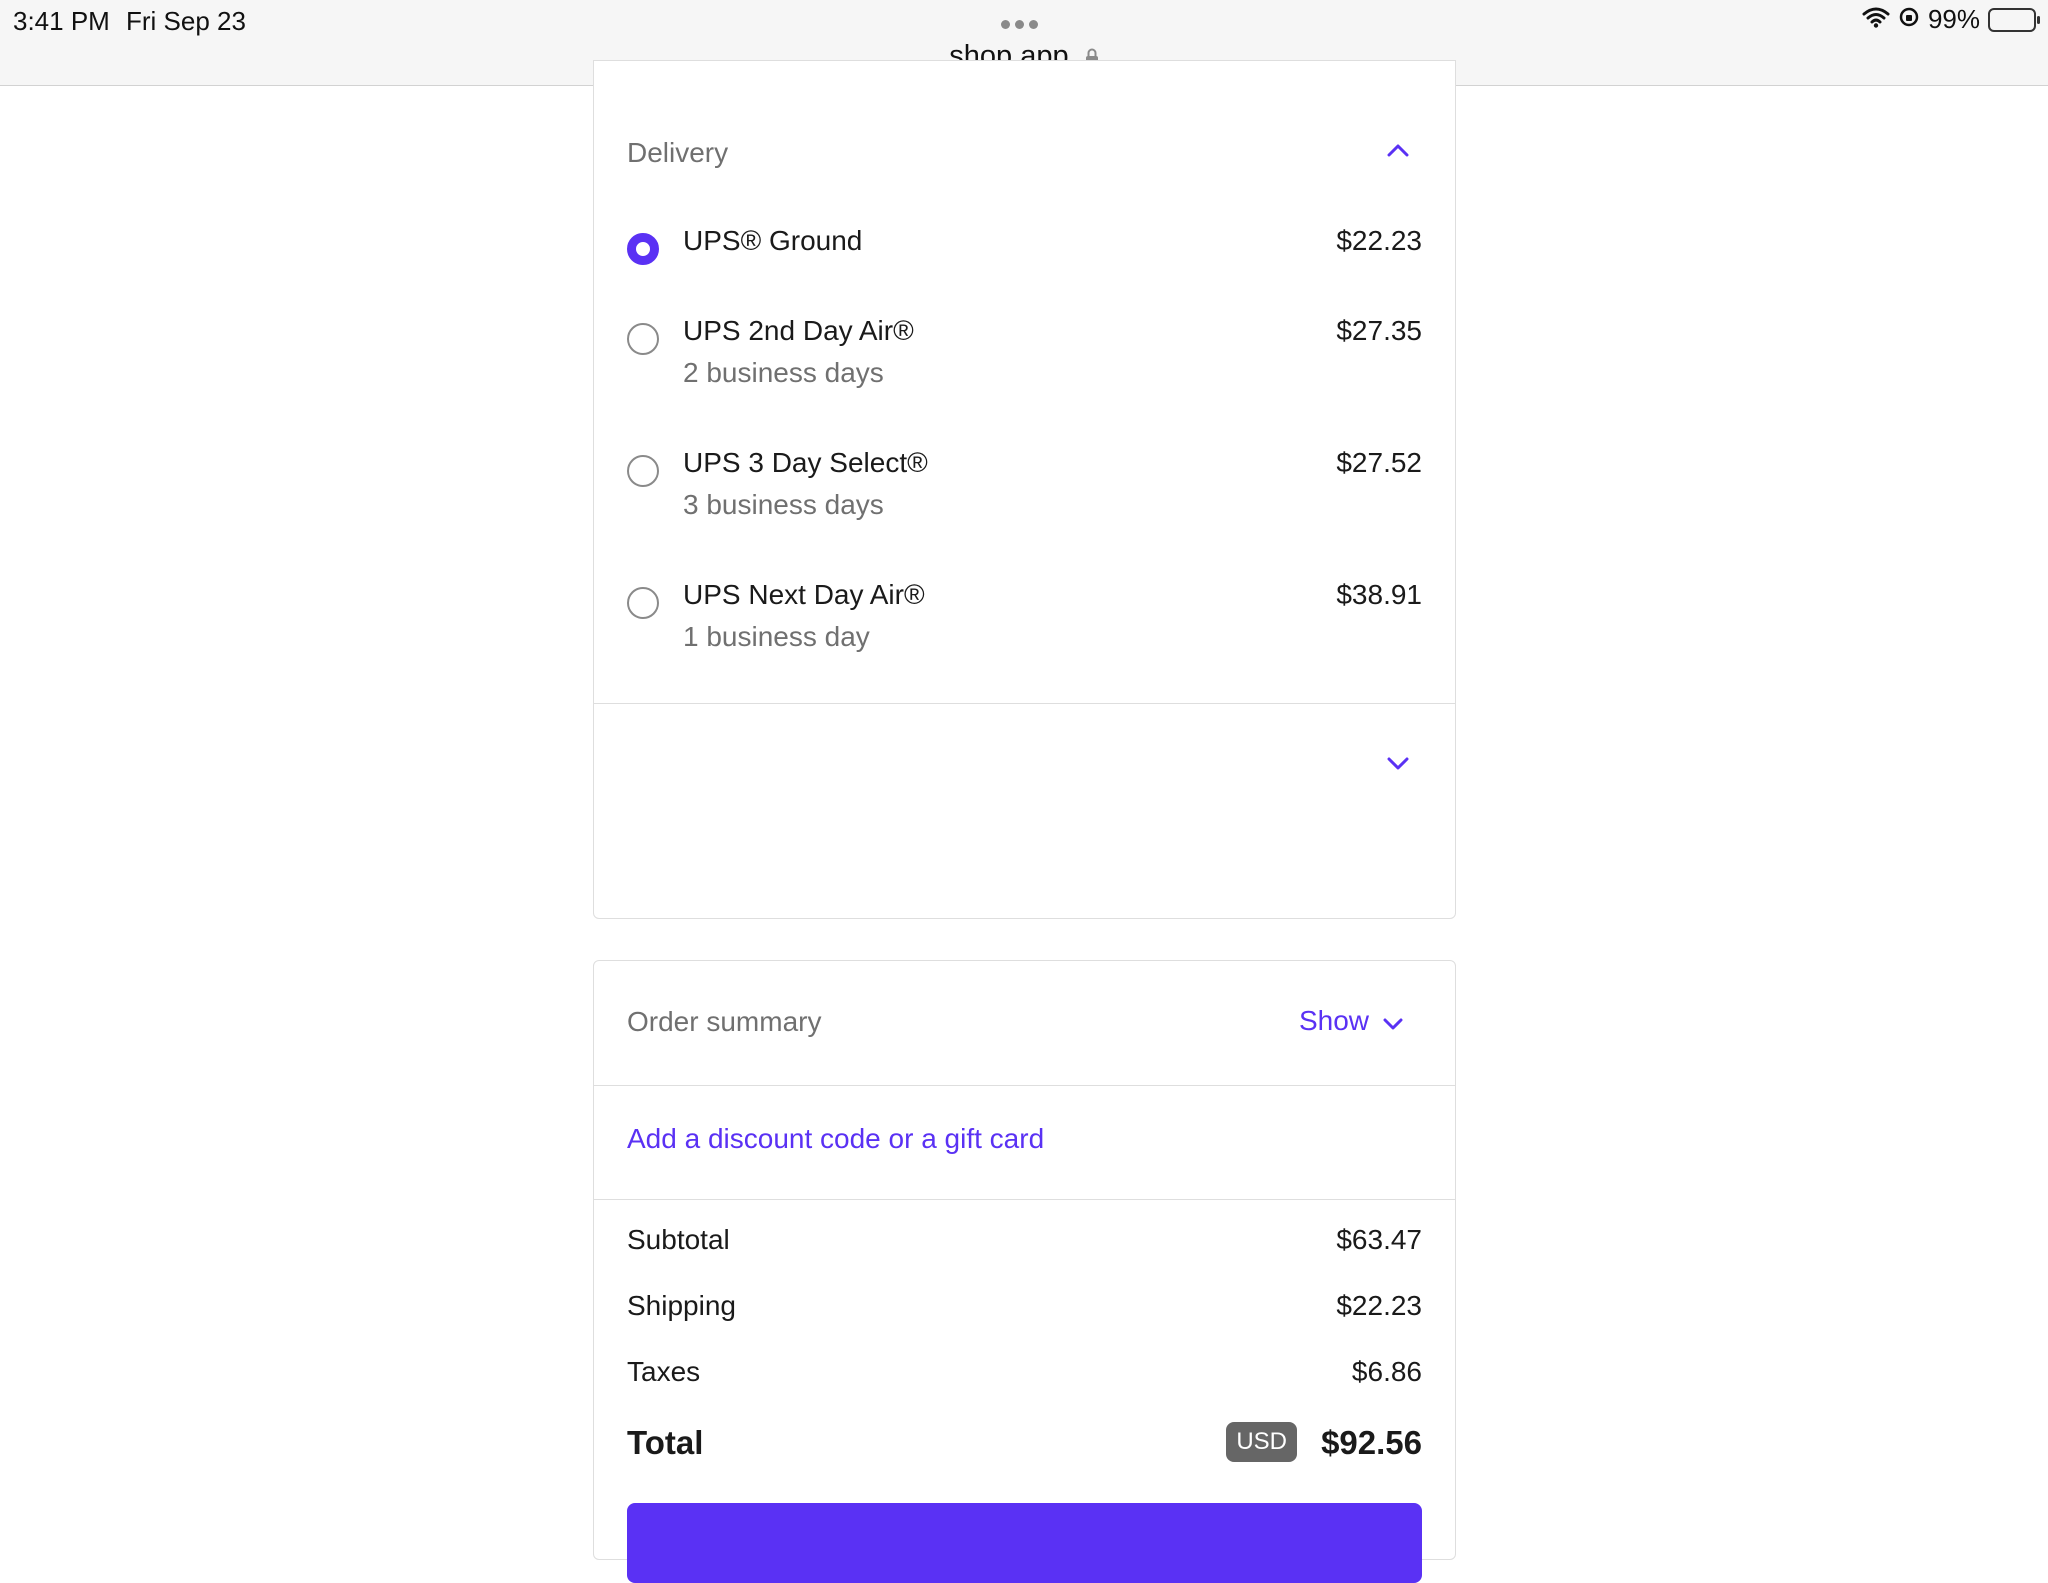 This screenshot has height=1583, width=2048. What do you see at coordinates (1876, 19) in the screenshot?
I see `wifi-icon` at bounding box center [1876, 19].